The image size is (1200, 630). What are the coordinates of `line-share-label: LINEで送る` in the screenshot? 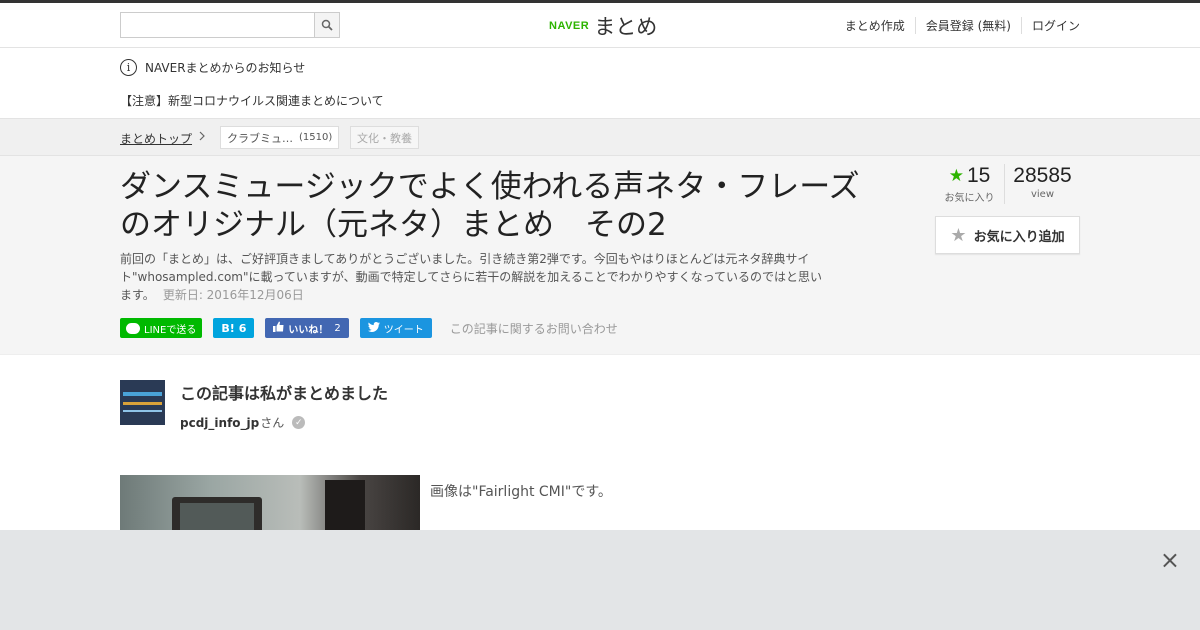 It's located at (170, 330).